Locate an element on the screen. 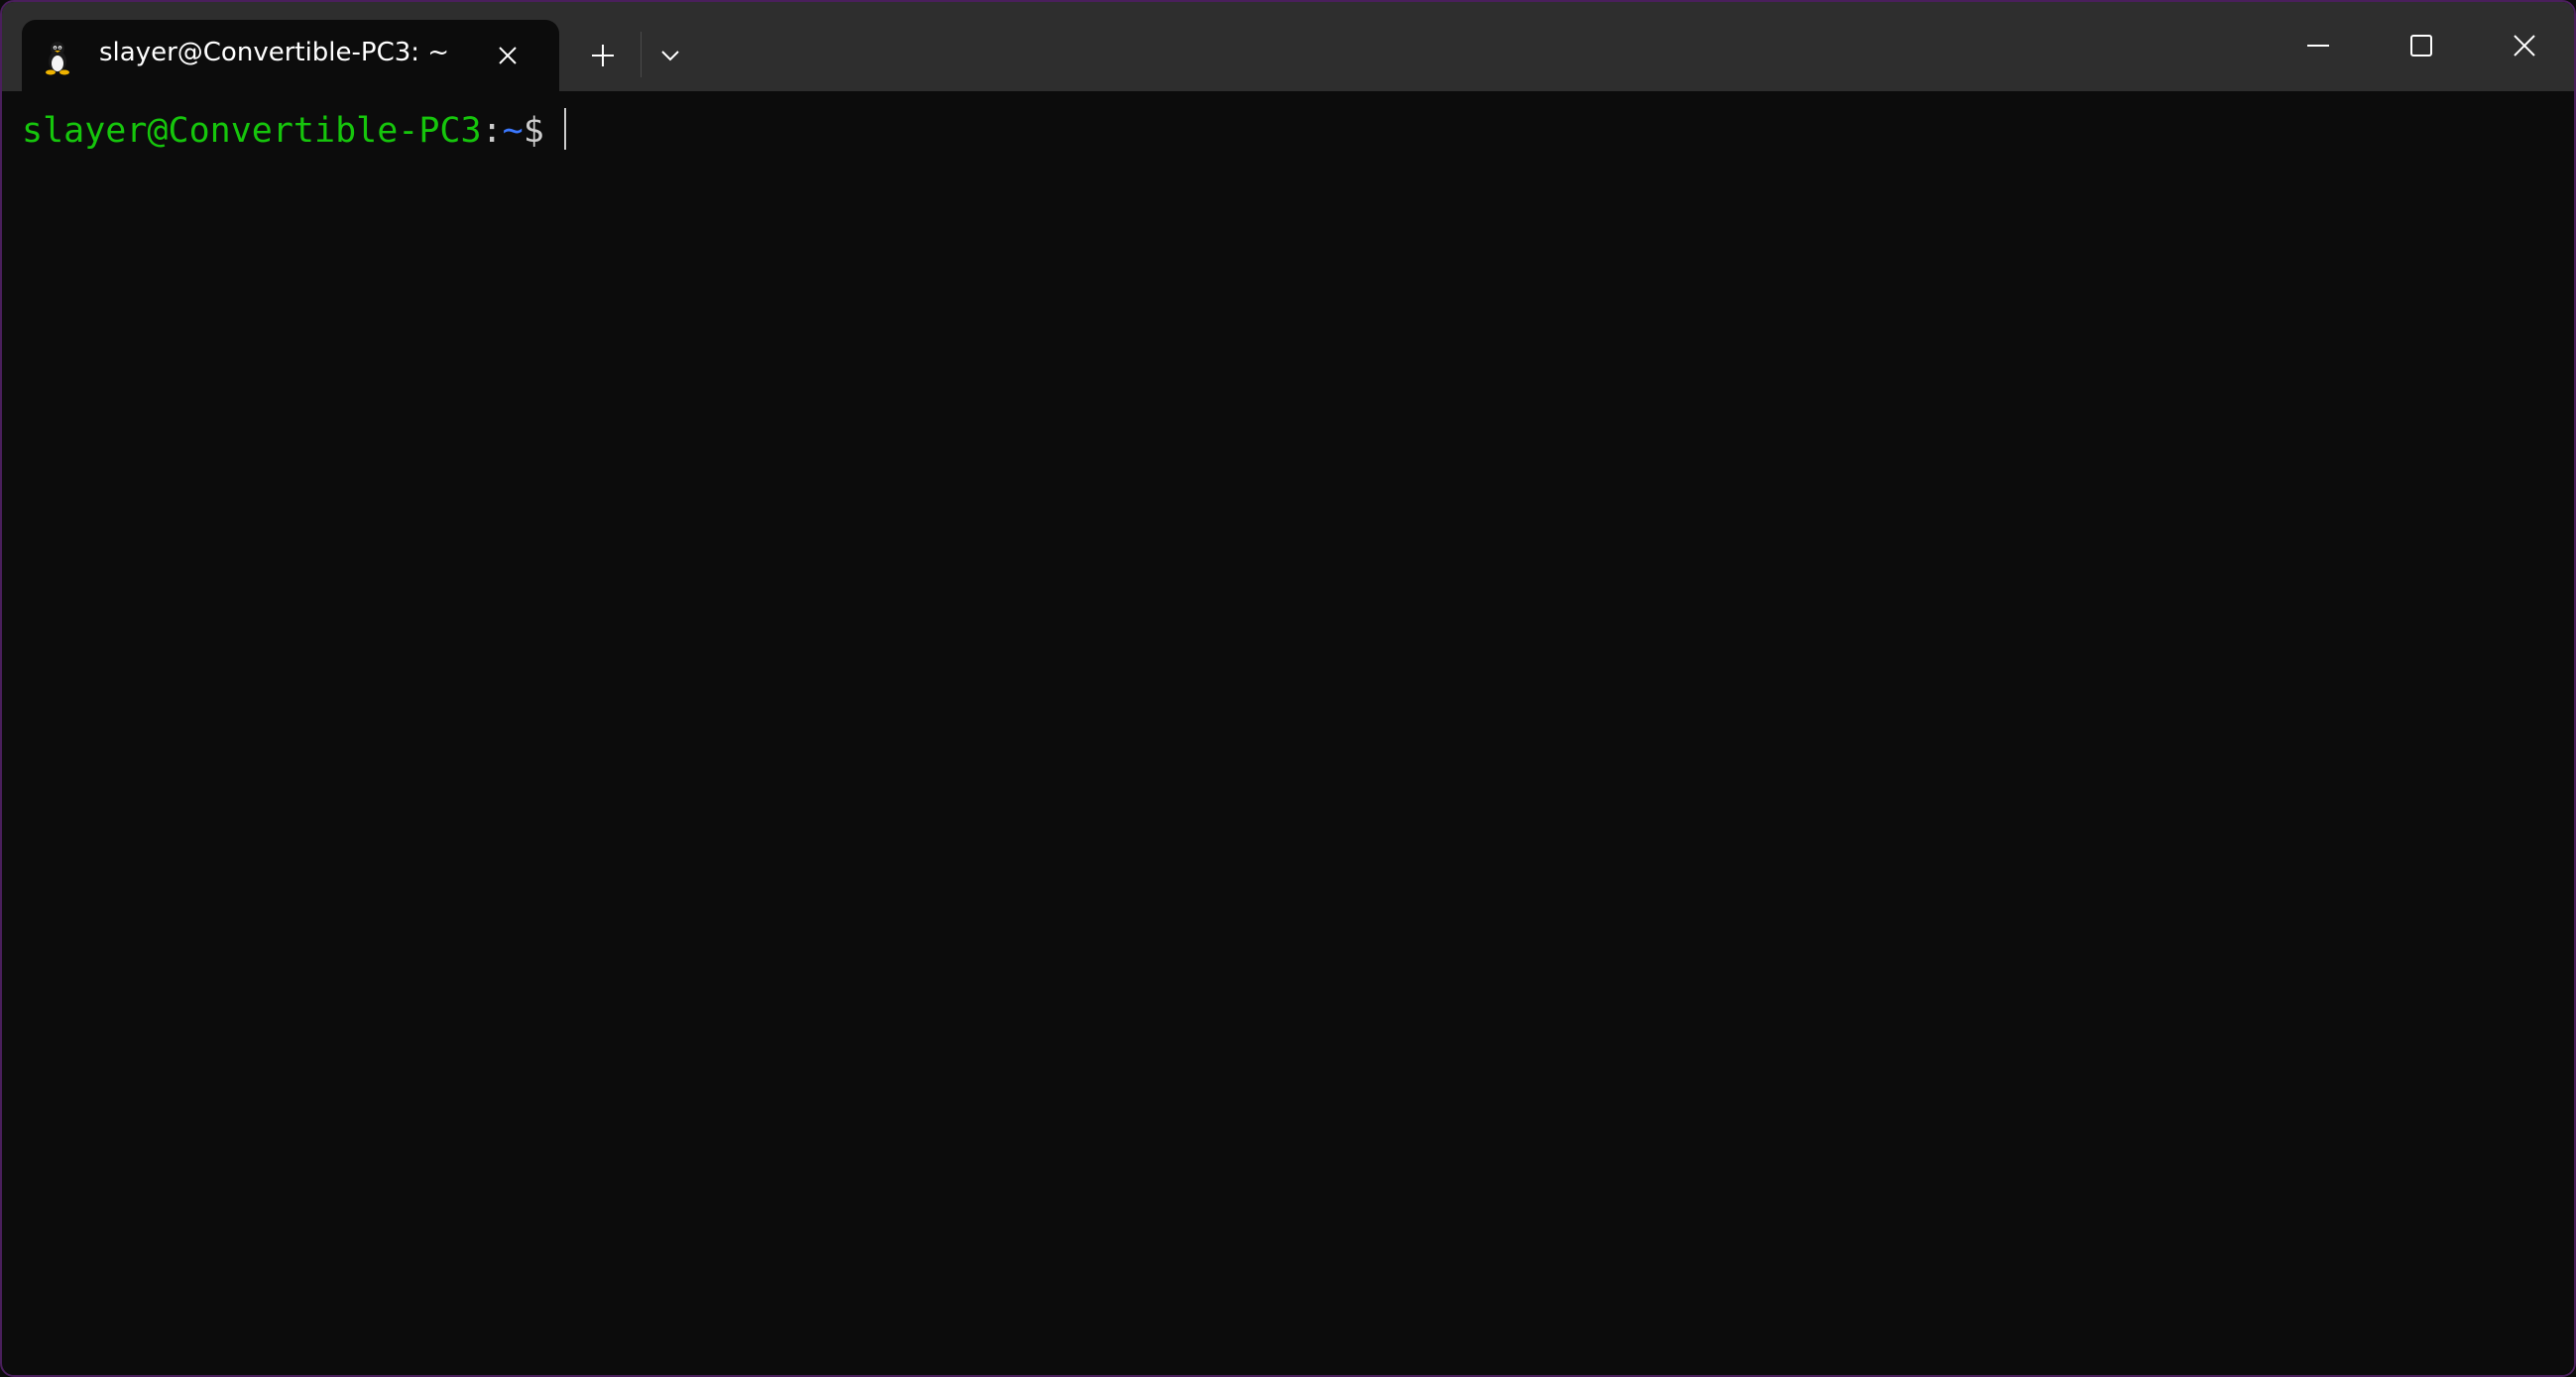 This screenshot has width=2576, height=1377. close-window-button is located at coordinates (2524, 45).